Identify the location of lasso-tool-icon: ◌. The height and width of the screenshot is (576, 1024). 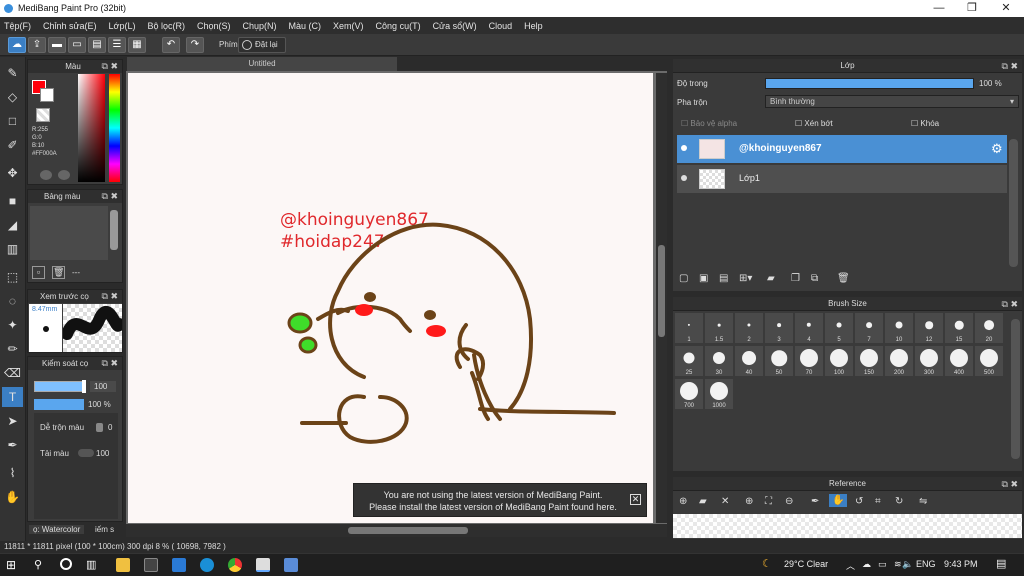
(12, 301).